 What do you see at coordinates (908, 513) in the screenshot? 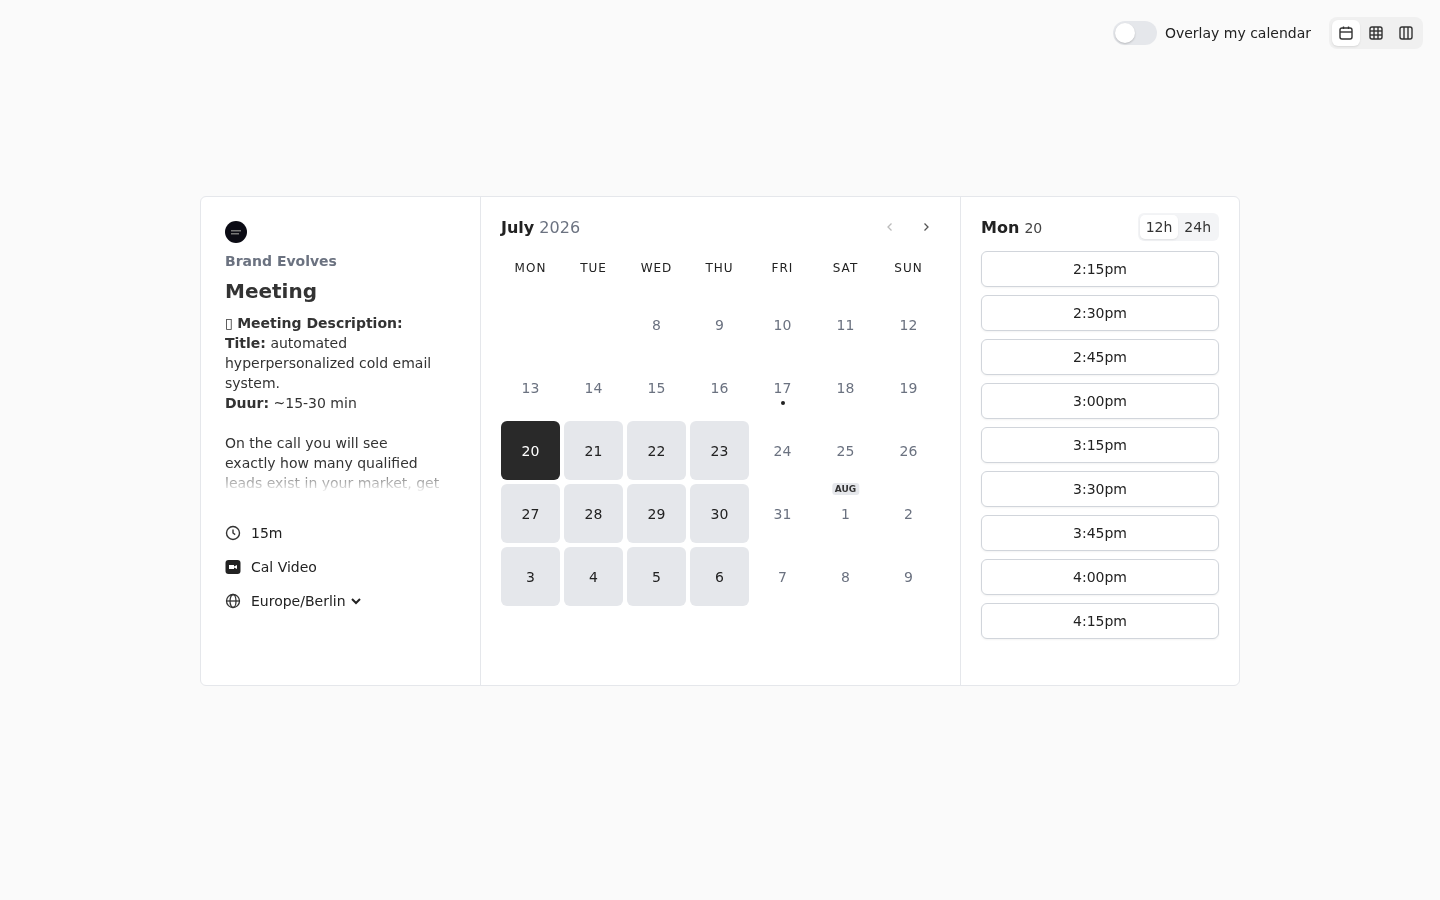
I see `day-number: 2` at bounding box center [908, 513].